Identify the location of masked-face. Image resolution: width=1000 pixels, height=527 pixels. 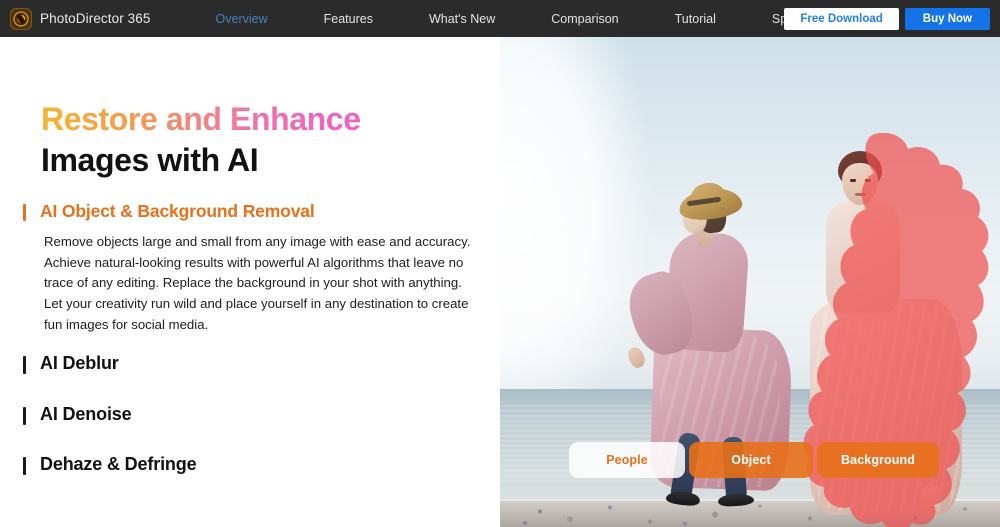
(860, 184).